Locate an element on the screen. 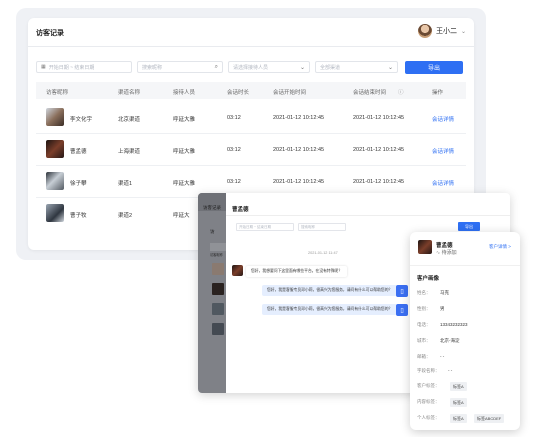  chat-header-name: 曹孟德 is located at coordinates (240, 210).